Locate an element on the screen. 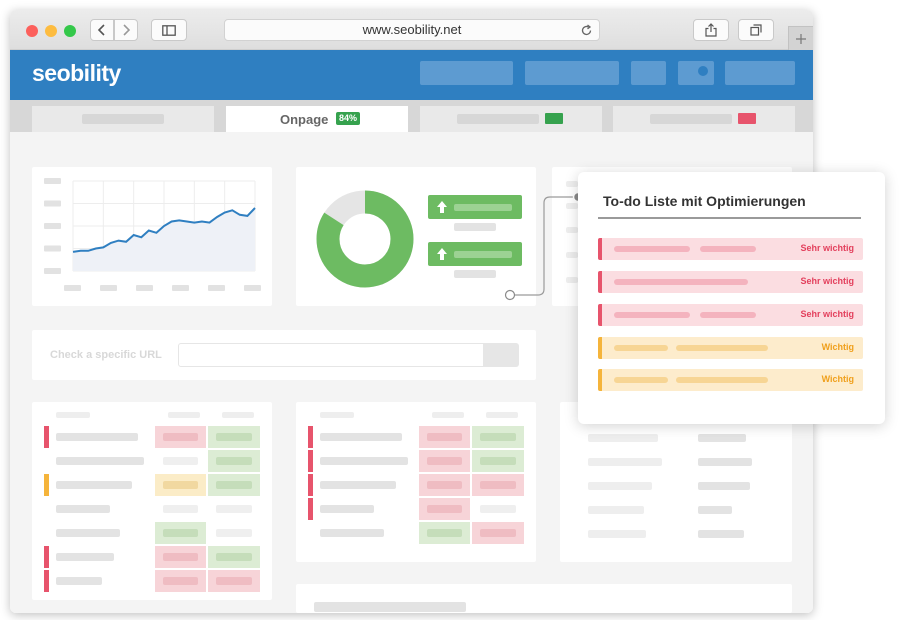 The height and width of the screenshot is (620, 900). url-check-label: Check a specific URL is located at coordinates (106, 355).